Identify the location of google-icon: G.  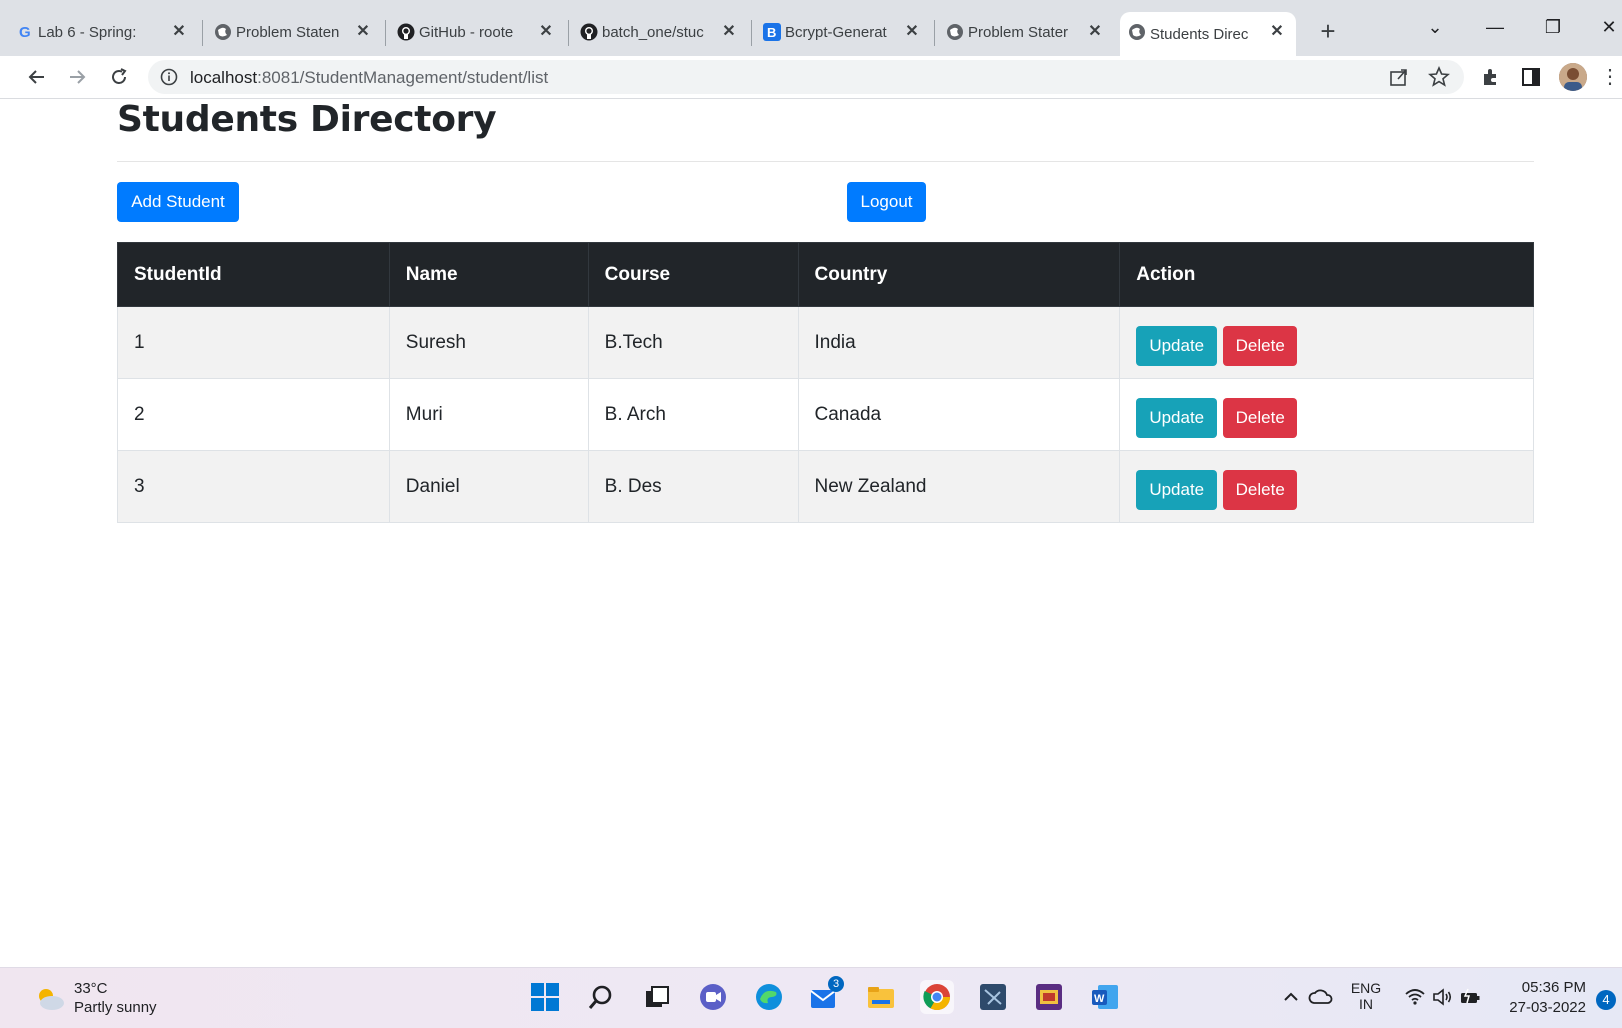
(25, 32).